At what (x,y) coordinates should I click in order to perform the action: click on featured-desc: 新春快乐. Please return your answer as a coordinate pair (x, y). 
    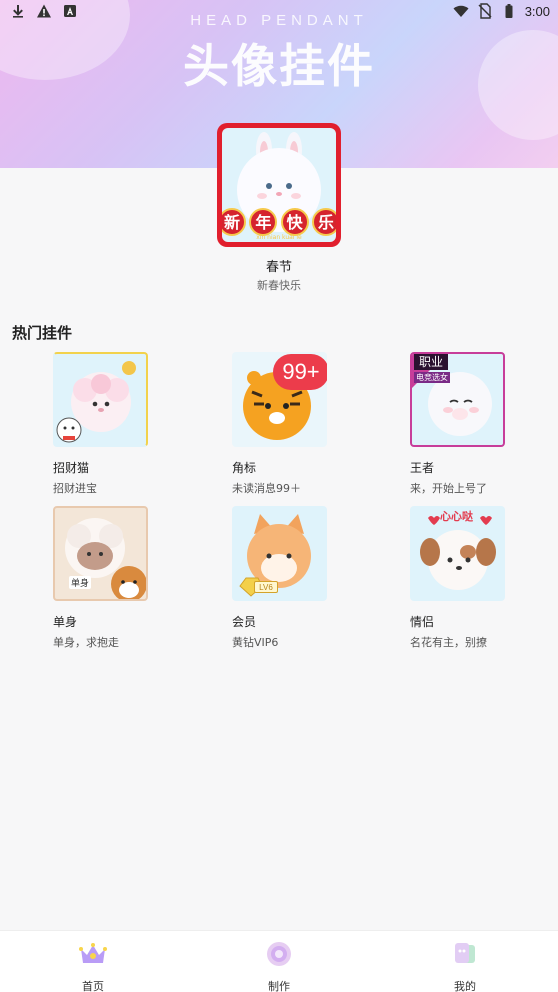
    Looking at the image, I should click on (279, 285).